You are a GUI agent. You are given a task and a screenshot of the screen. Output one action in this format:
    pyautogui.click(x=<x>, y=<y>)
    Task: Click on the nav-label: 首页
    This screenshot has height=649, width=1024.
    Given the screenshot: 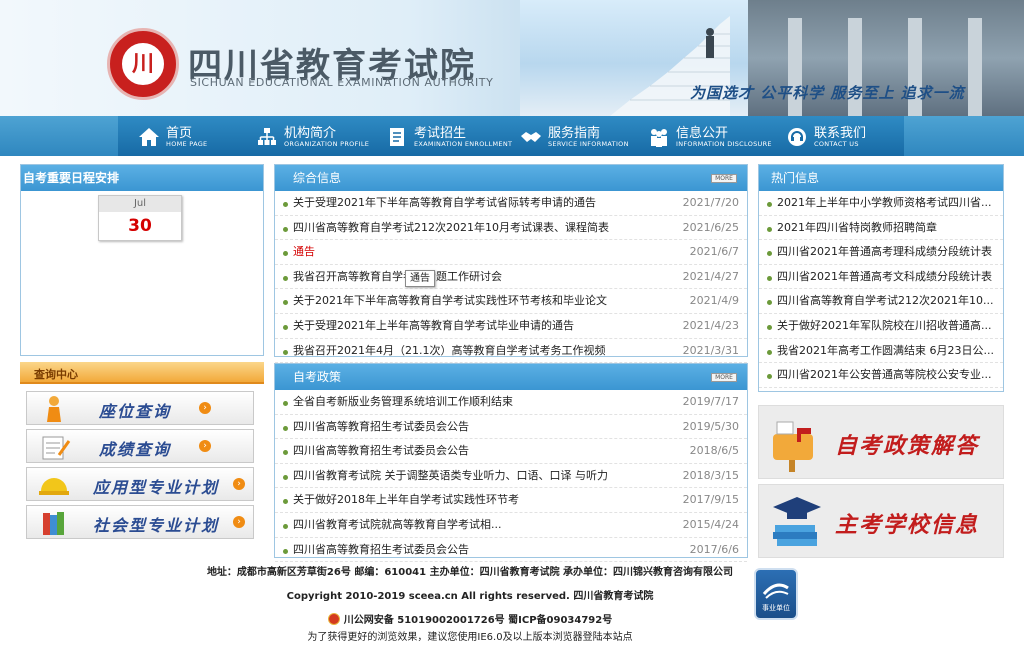 What is the action you would take?
    pyautogui.click(x=179, y=133)
    